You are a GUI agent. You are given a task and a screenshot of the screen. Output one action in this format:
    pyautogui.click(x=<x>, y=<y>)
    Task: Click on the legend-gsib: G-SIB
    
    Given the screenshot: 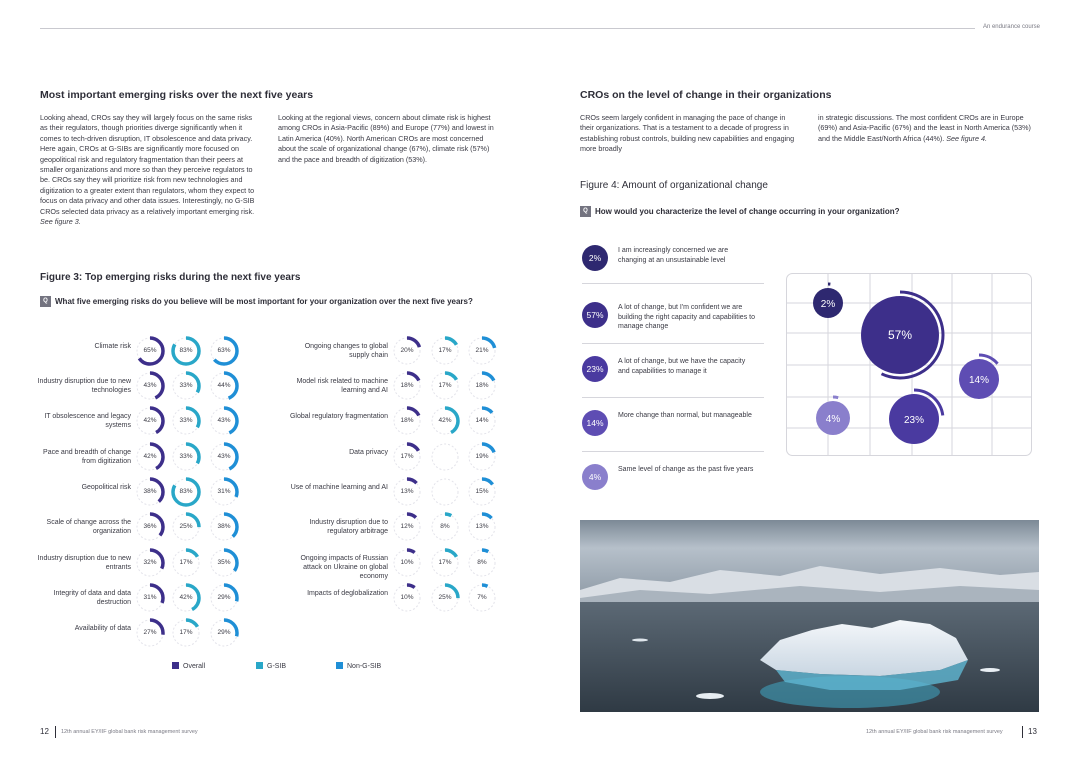 What is the action you would take?
    pyautogui.click(x=271, y=666)
    